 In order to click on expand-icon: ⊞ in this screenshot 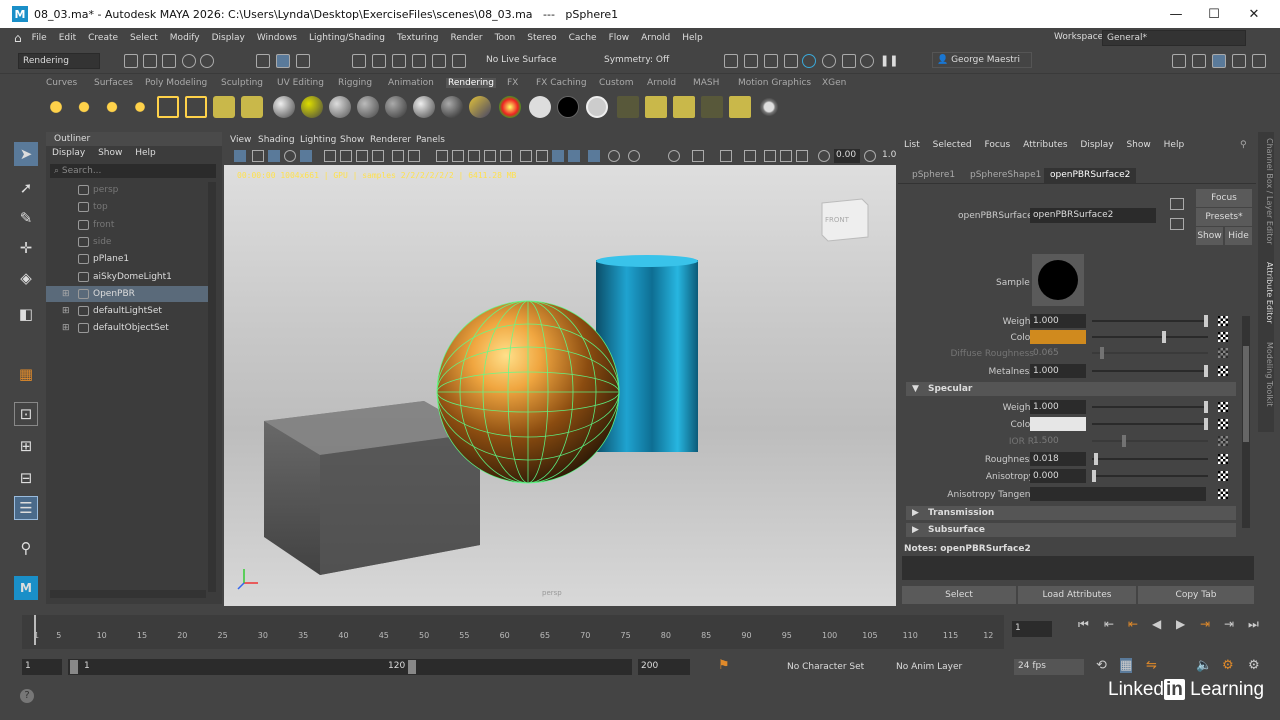, I will do `click(66, 328)`.